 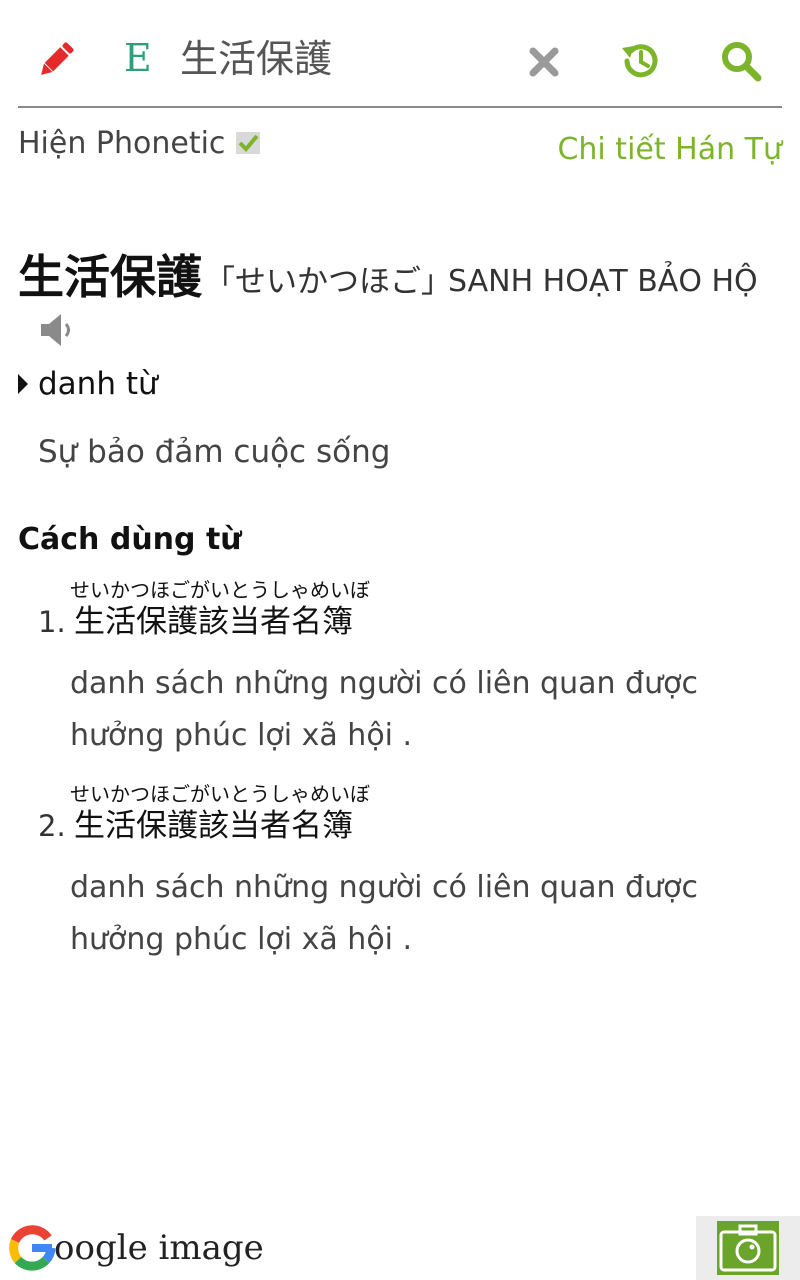 What do you see at coordinates (641, 61) in the screenshot?
I see `history-icon` at bounding box center [641, 61].